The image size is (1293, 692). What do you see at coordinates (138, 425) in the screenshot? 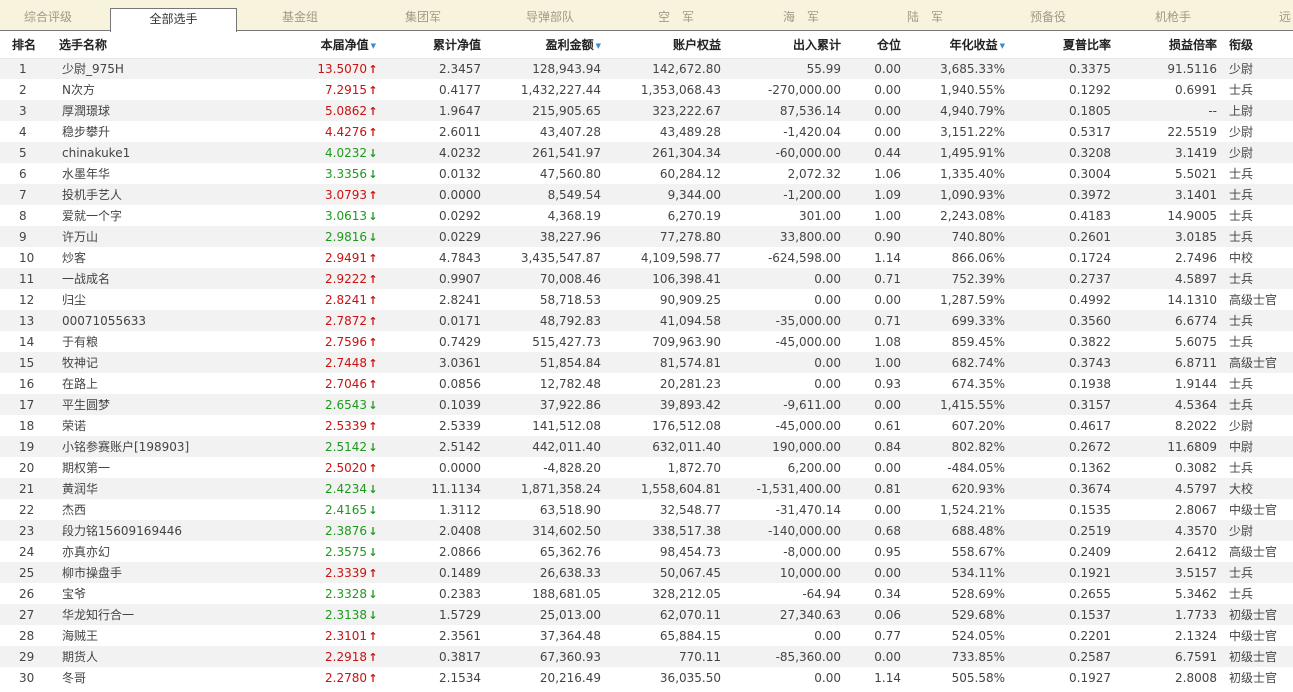
I see `player-name: 荣诺` at bounding box center [138, 425].